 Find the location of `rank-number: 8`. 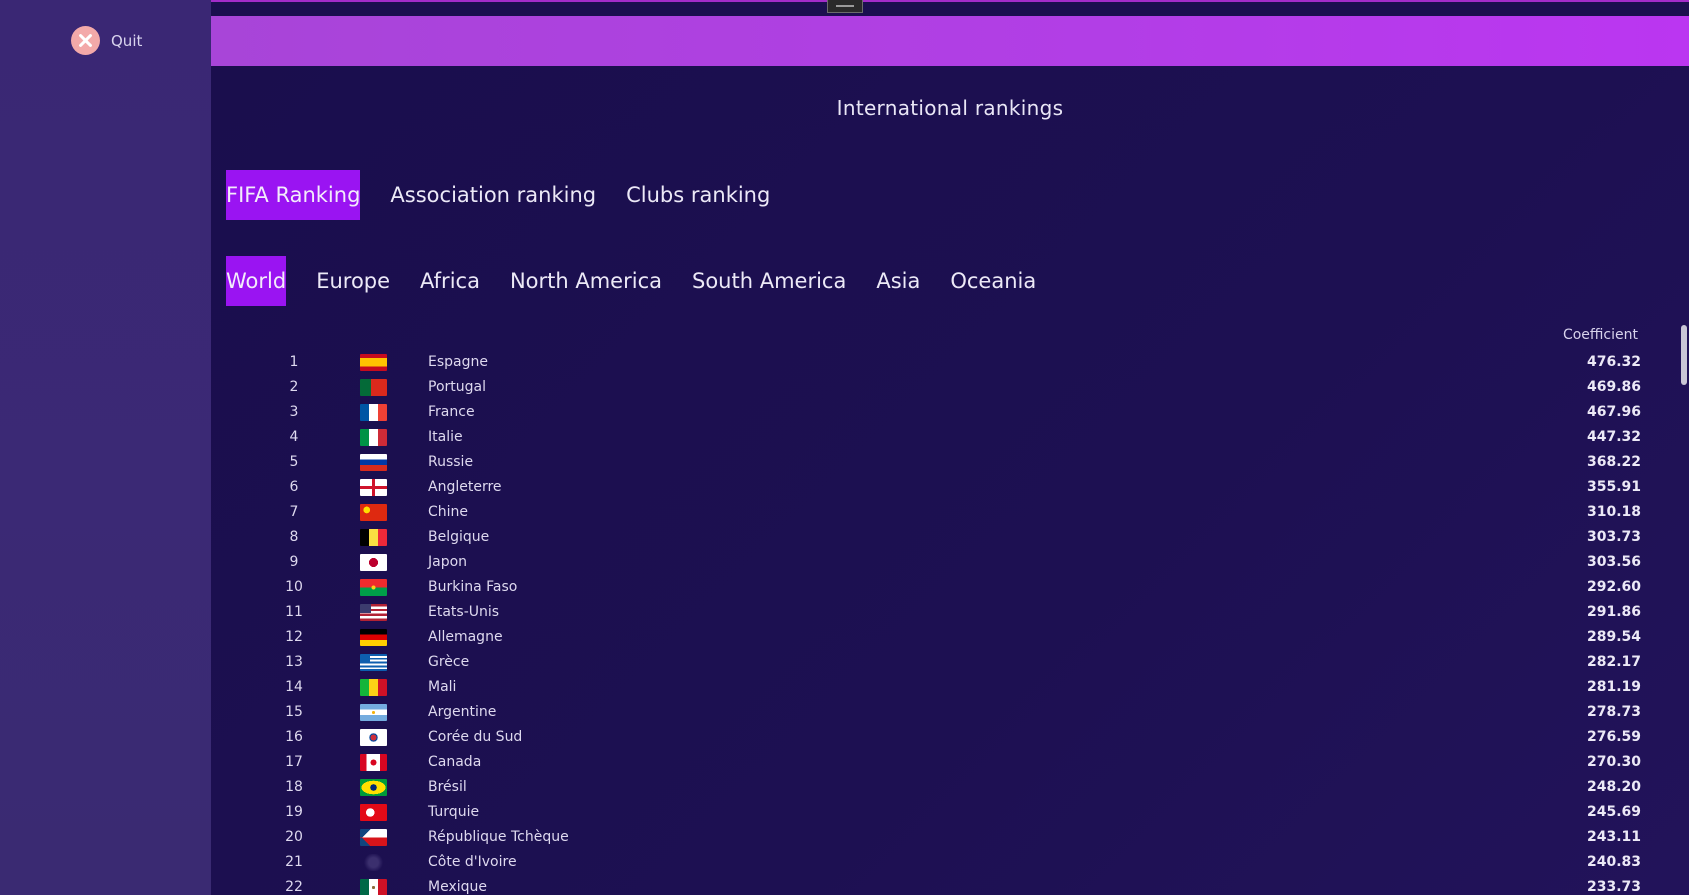

rank-number: 8 is located at coordinates (294, 537).